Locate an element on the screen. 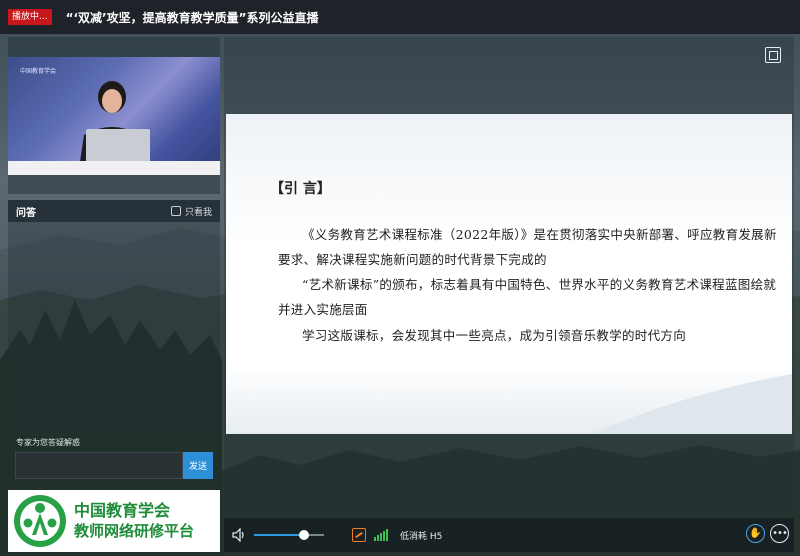 This screenshot has width=800, height=556. quality-label: 低消耗 H5 is located at coordinates (421, 535).